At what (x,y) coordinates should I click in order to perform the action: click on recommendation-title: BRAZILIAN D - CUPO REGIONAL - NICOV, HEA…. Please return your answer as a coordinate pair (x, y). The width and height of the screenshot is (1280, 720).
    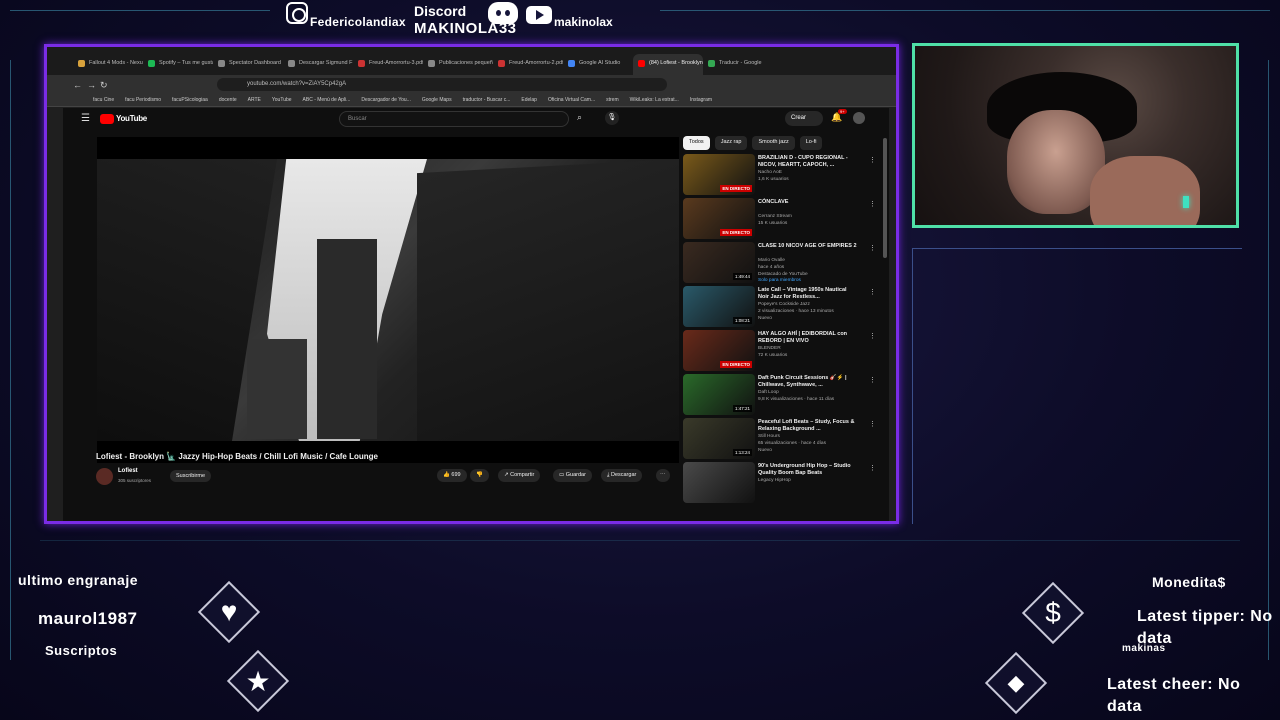
    Looking at the image, I should click on (808, 162).